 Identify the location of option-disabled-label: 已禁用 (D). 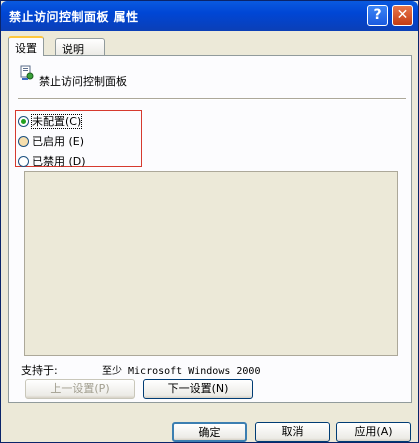
(59, 161).